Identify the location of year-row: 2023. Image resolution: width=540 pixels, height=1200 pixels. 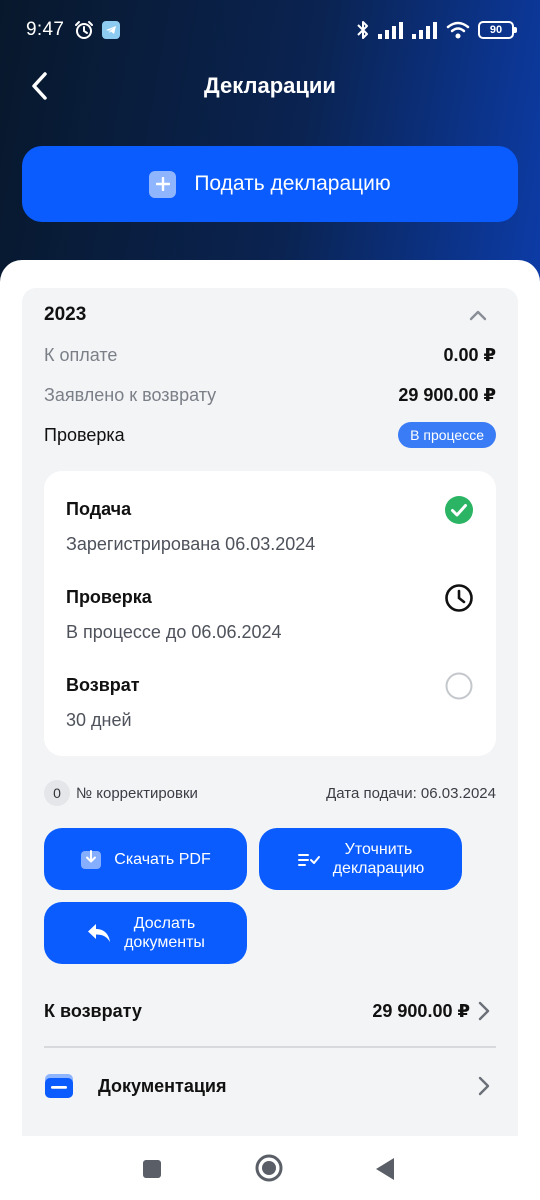
(270, 315).